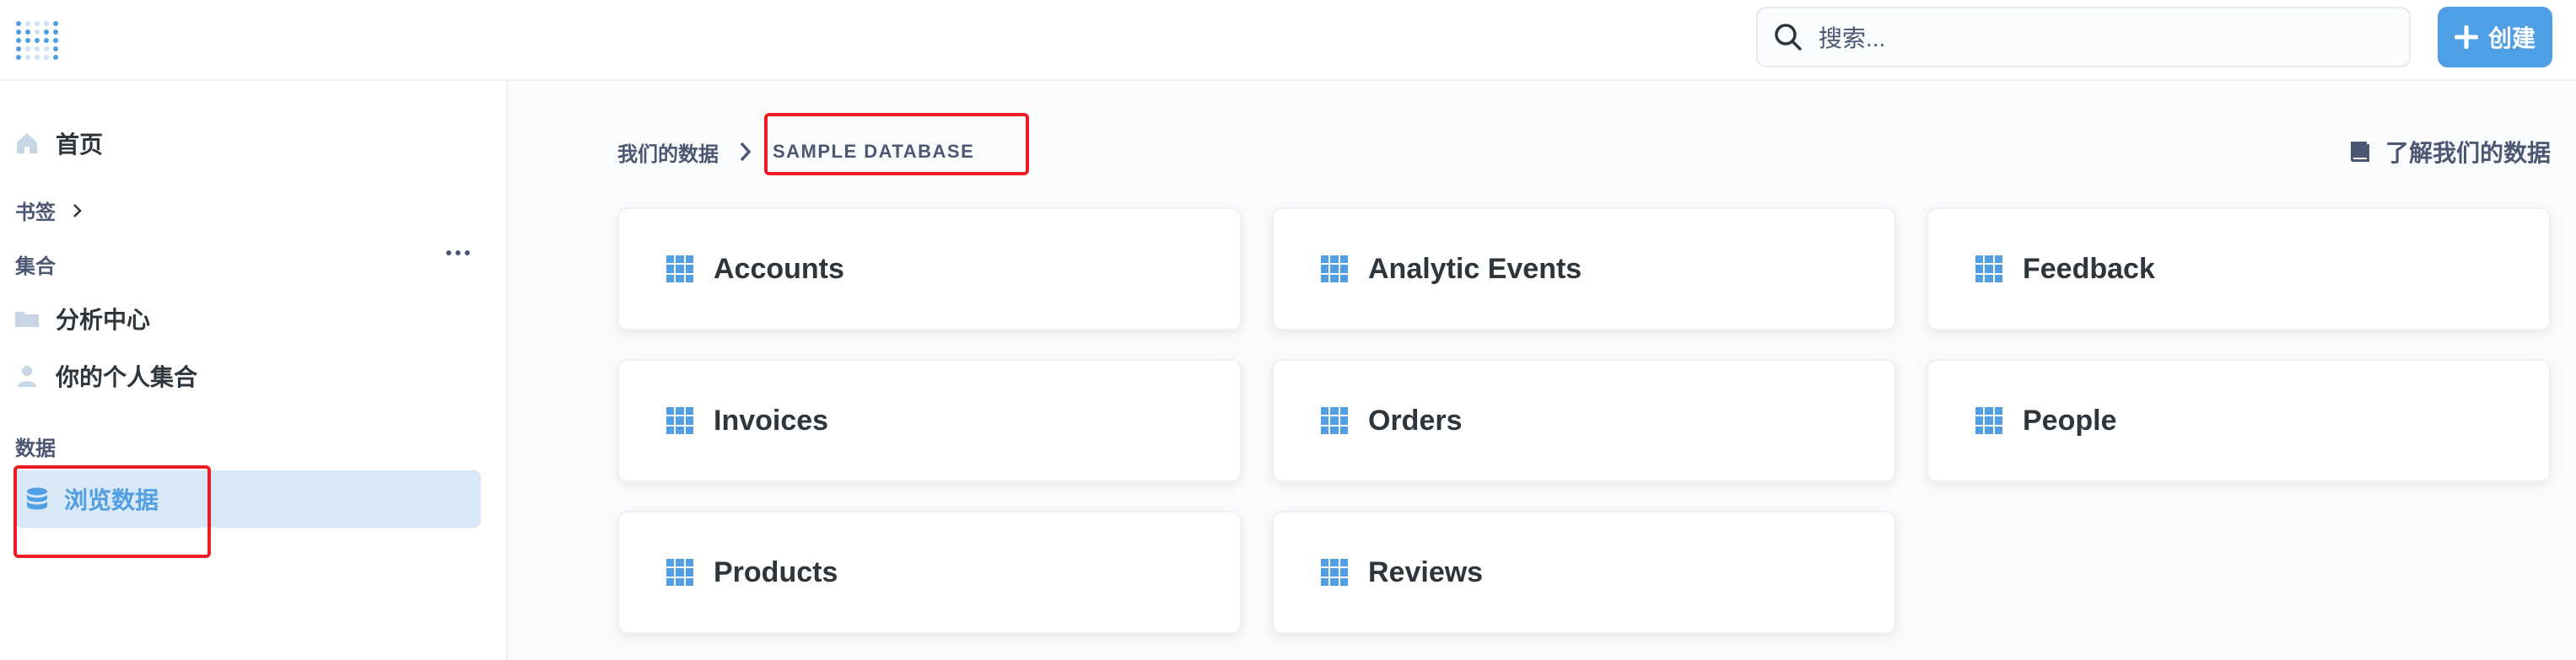 The height and width of the screenshot is (660, 2576). What do you see at coordinates (1584, 572) in the screenshot?
I see `table-card-reviews: Reviews` at bounding box center [1584, 572].